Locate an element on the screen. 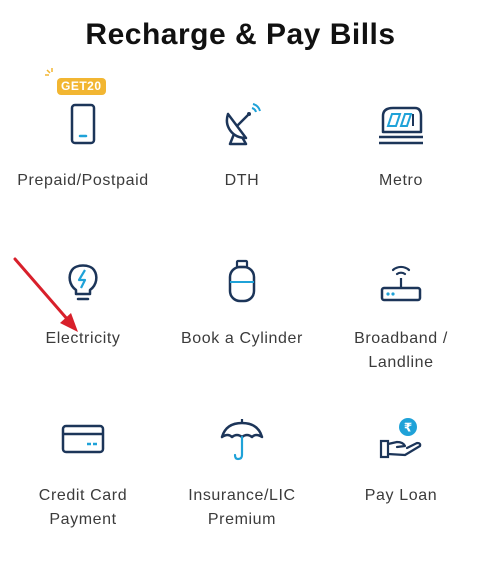 The image size is (481, 565). tile-label: Electricity is located at coordinates (83, 338).